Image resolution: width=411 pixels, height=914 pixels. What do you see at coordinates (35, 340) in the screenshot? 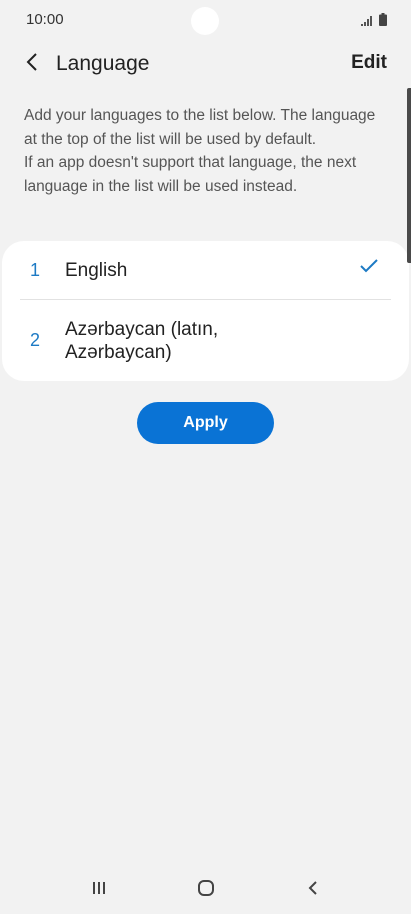
I see `language-index: 2` at bounding box center [35, 340].